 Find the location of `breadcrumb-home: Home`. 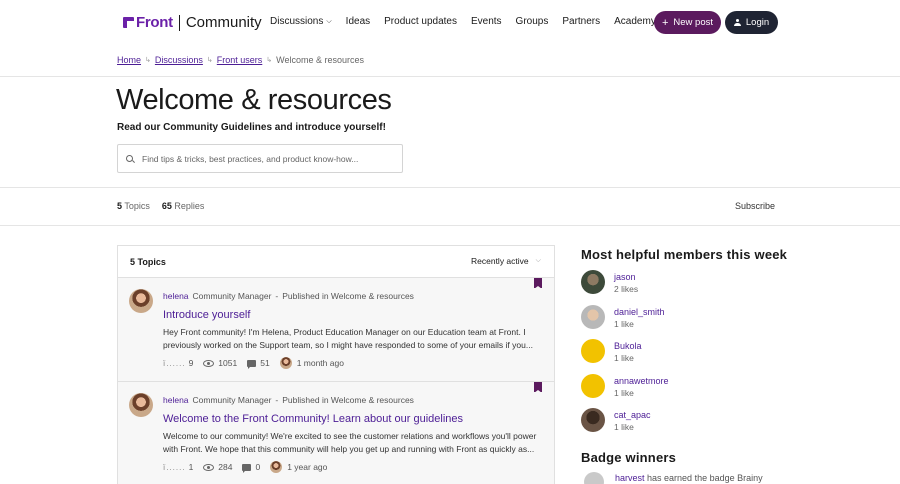

breadcrumb-home: Home is located at coordinates (129, 60).